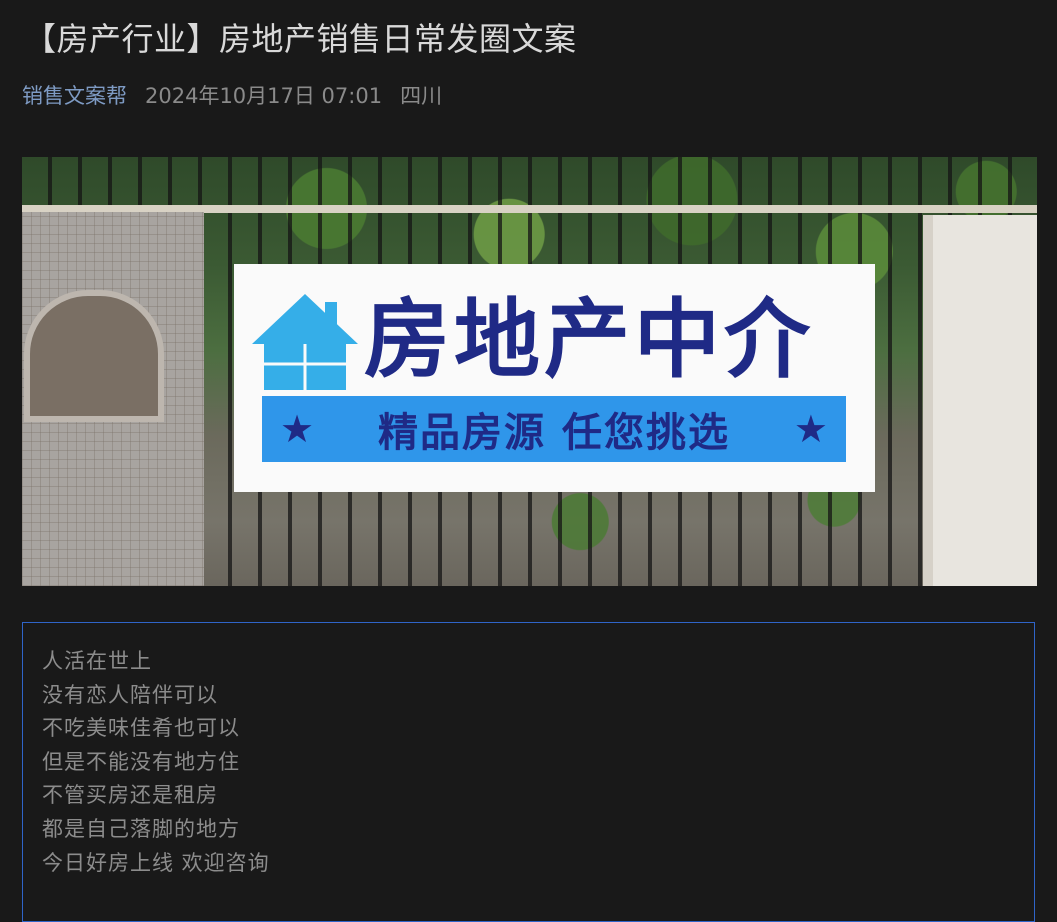 This screenshot has height=922, width=1057. Describe the element at coordinates (156, 862) in the screenshot. I see `content-line: 今日好房上线 欢迎咨询` at that location.